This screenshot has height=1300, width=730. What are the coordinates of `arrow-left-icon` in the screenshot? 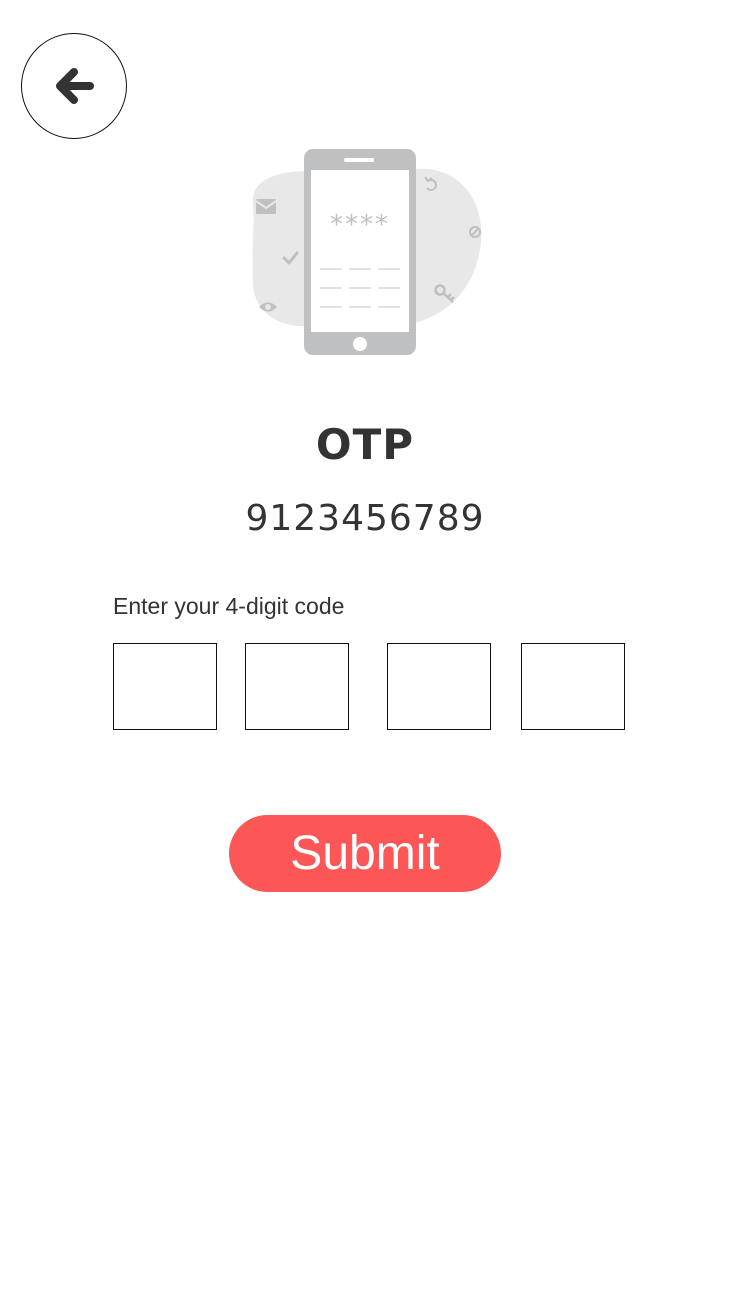 It's located at (75, 86).